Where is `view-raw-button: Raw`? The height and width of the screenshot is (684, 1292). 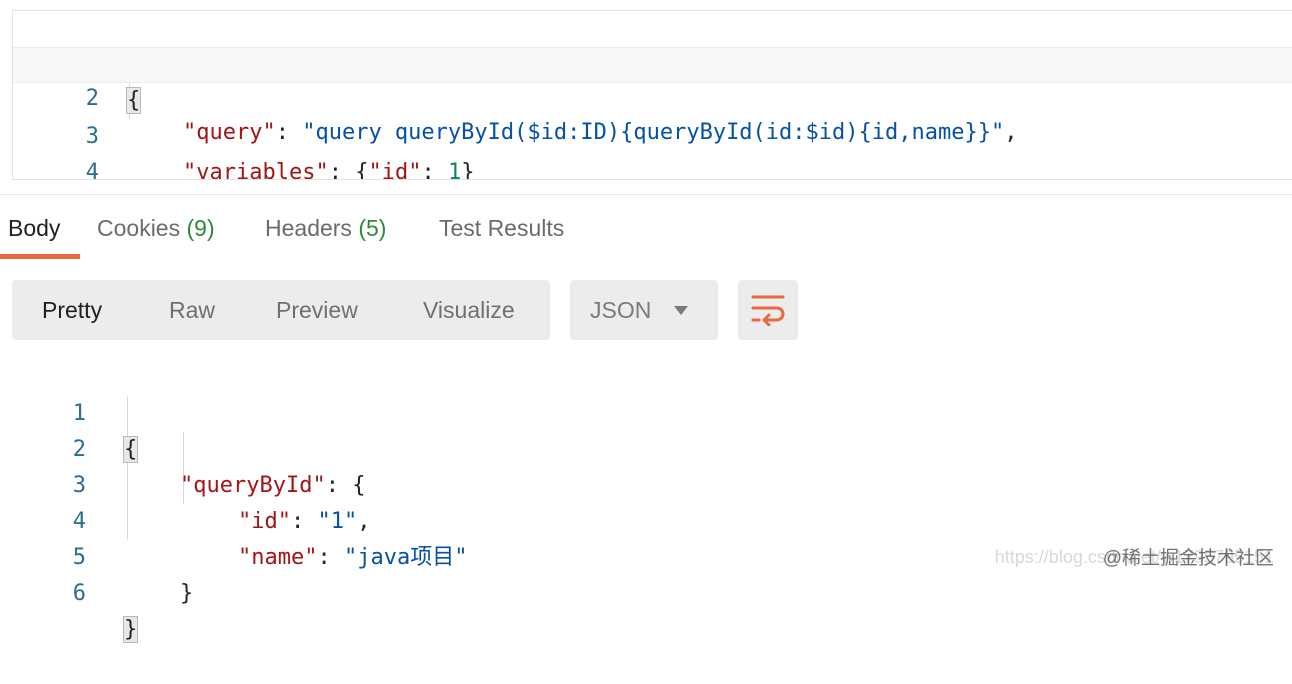 view-raw-button: Raw is located at coordinates (192, 310).